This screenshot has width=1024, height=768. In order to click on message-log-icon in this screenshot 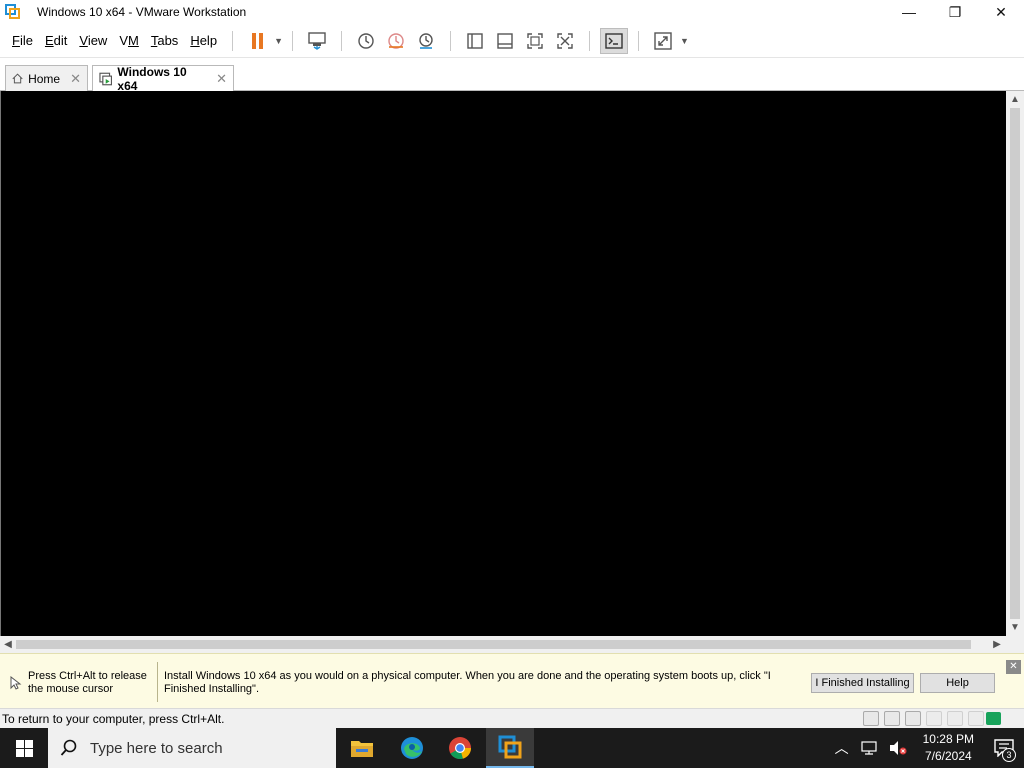, I will do `click(993, 718)`.